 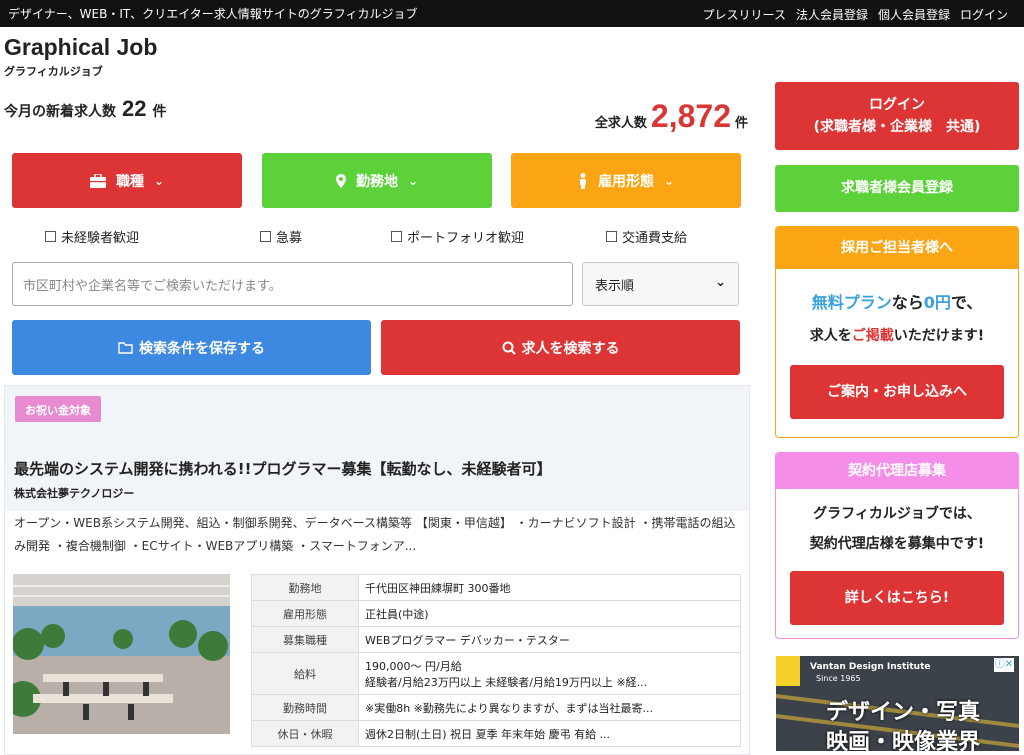 I want to click on employment-filter-button: 雇用形態 ⌄, so click(x=626, y=180).